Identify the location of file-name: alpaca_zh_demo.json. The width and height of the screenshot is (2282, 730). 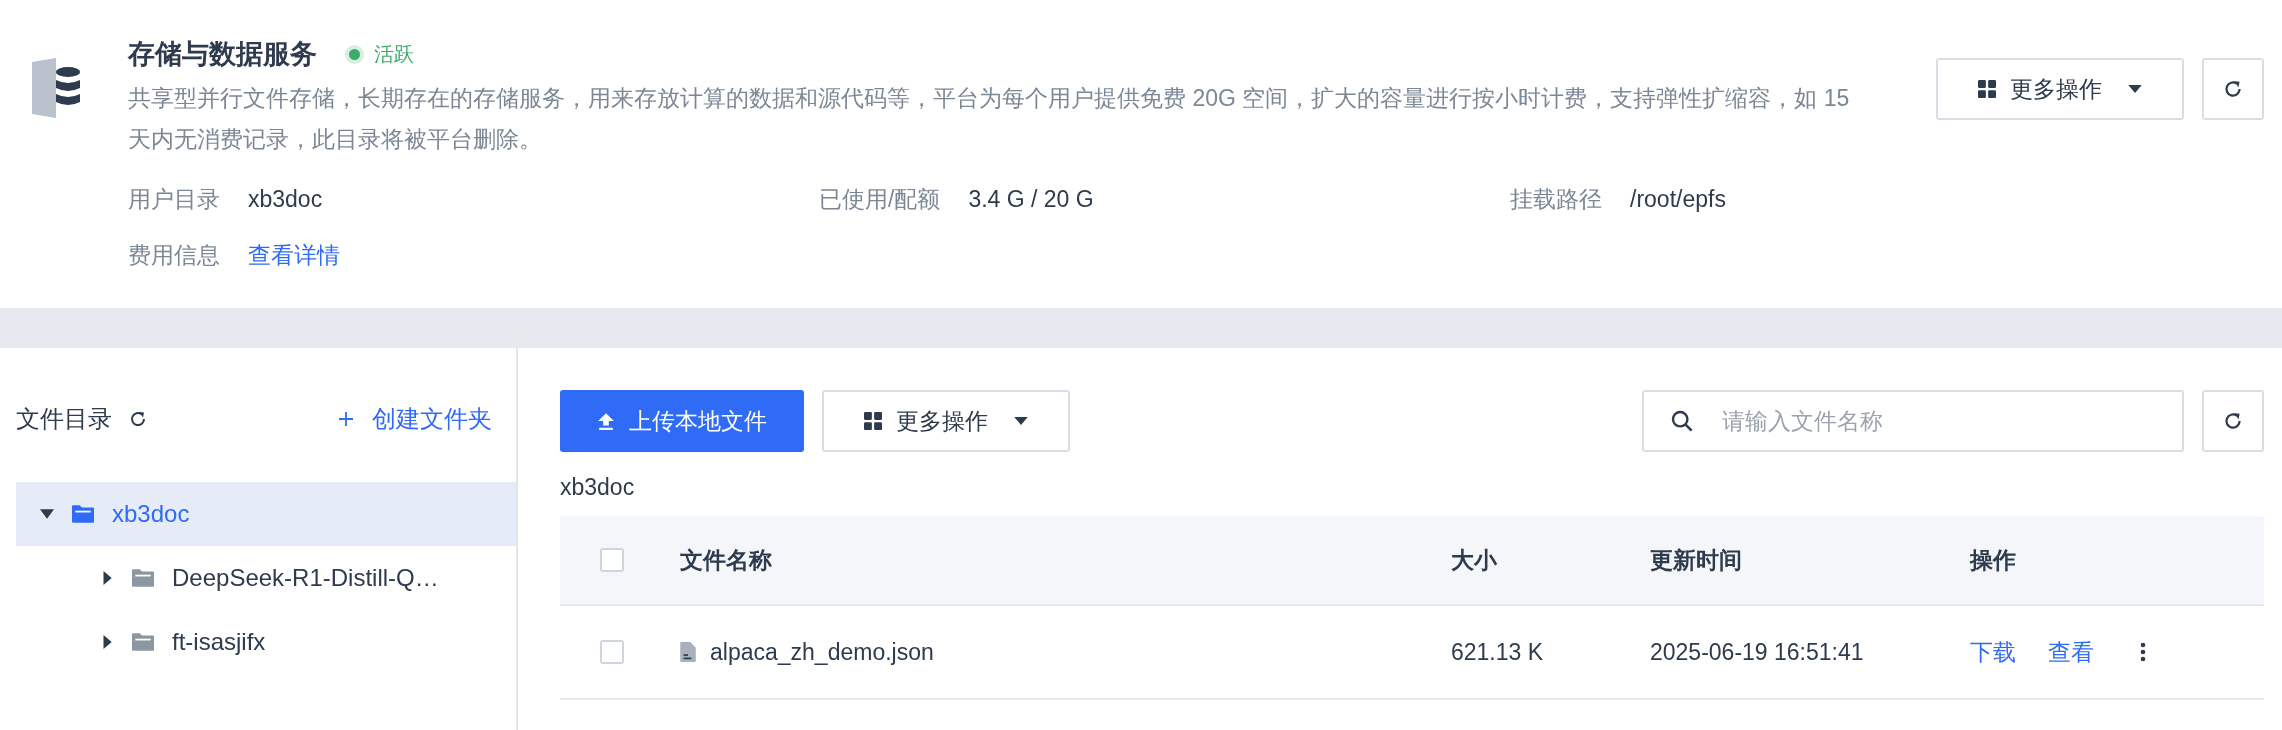
(822, 652).